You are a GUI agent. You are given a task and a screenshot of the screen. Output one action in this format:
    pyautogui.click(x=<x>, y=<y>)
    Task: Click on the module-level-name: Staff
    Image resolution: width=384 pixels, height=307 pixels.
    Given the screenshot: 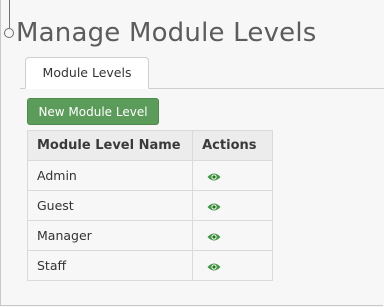 What is the action you would take?
    pyautogui.click(x=110, y=265)
    